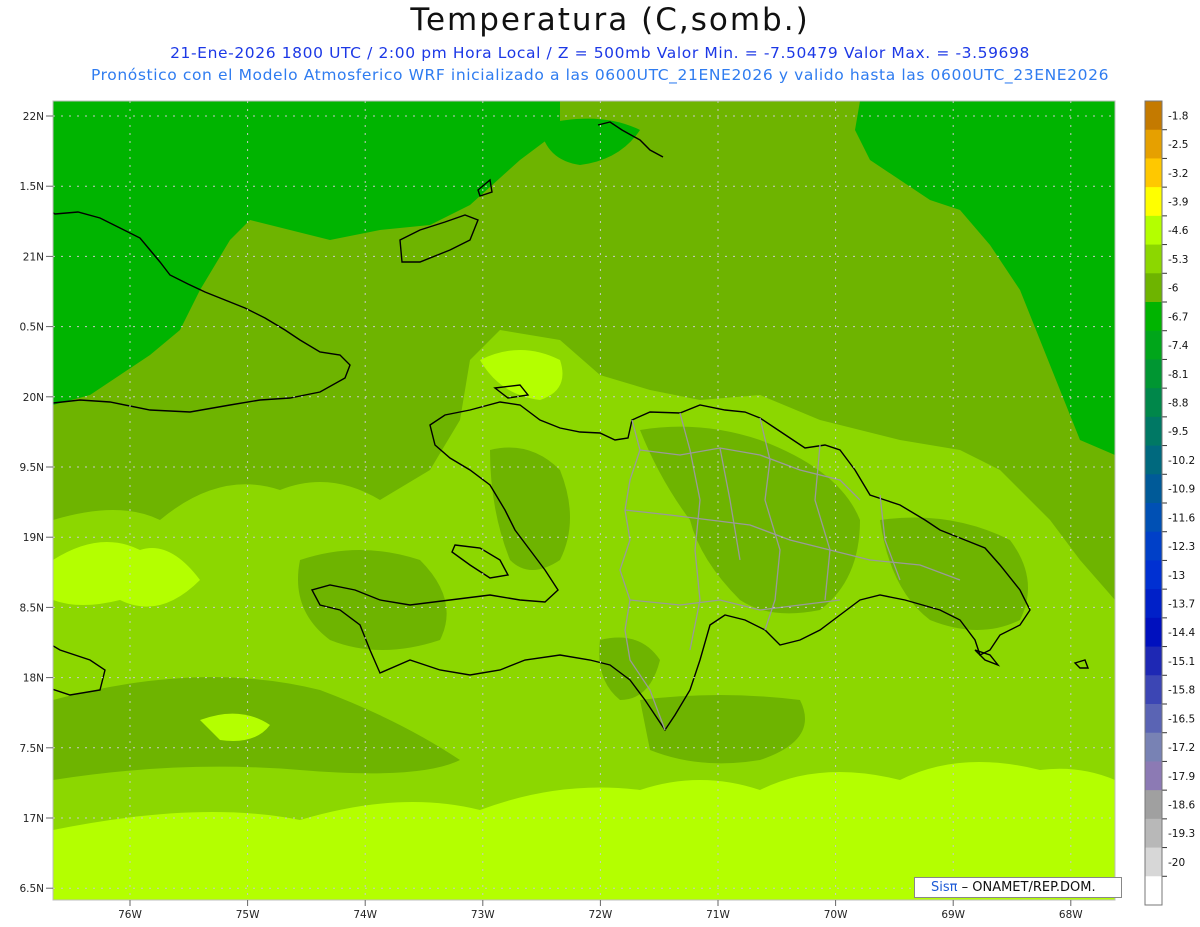 This screenshot has height=927, width=1200. Describe the element at coordinates (1173, 289) in the screenshot. I see `colorbar-label: -6` at that location.